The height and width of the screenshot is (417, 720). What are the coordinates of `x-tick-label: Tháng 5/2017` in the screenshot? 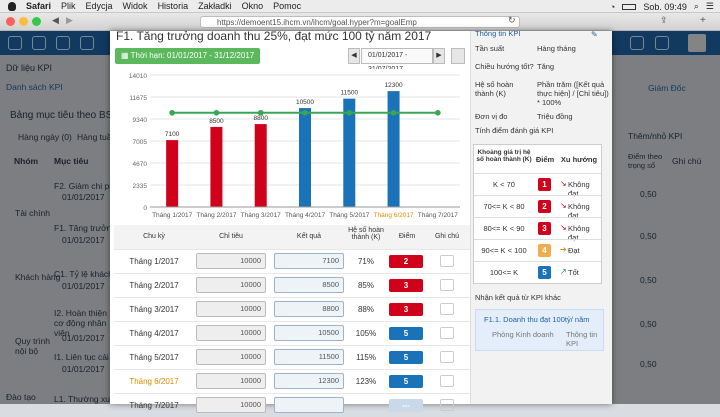 It's located at (349, 215).